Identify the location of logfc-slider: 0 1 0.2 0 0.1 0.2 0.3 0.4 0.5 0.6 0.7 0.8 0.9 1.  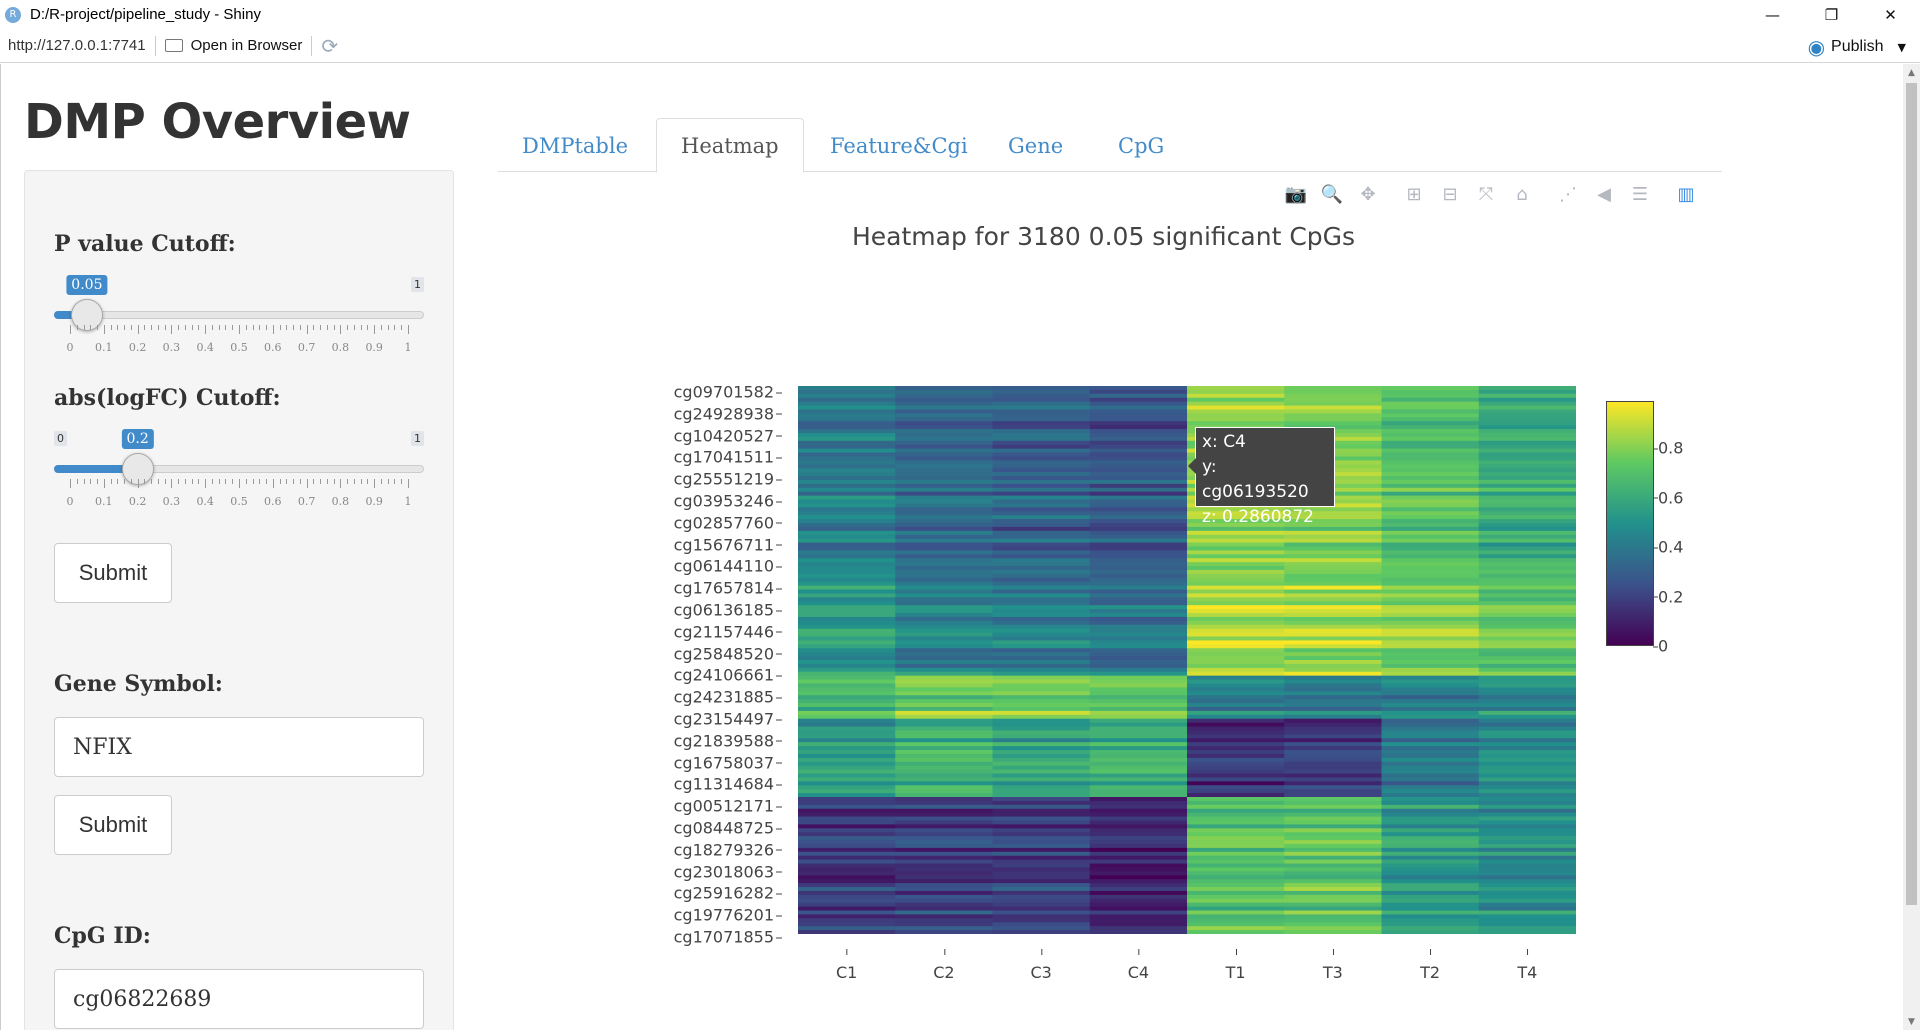
(239, 470).